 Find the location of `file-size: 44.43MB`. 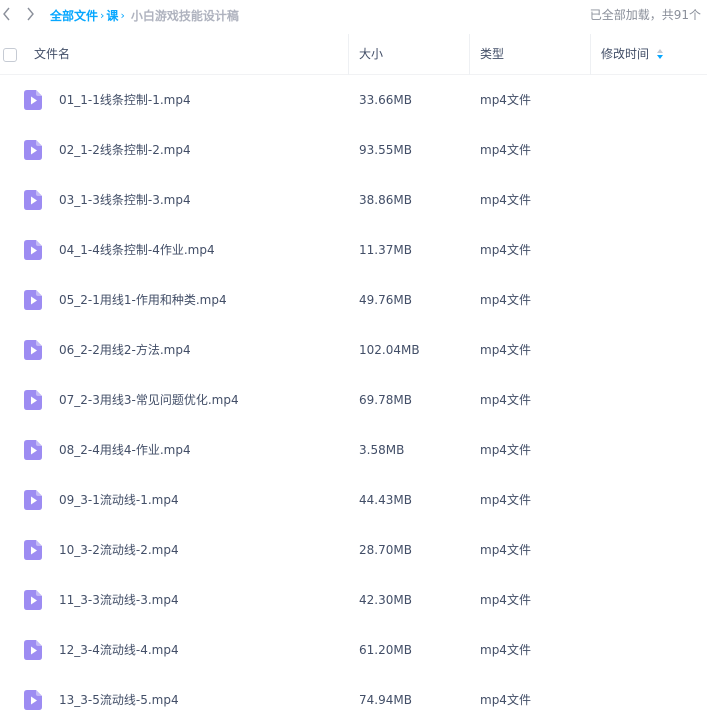

file-size: 44.43MB is located at coordinates (385, 500).